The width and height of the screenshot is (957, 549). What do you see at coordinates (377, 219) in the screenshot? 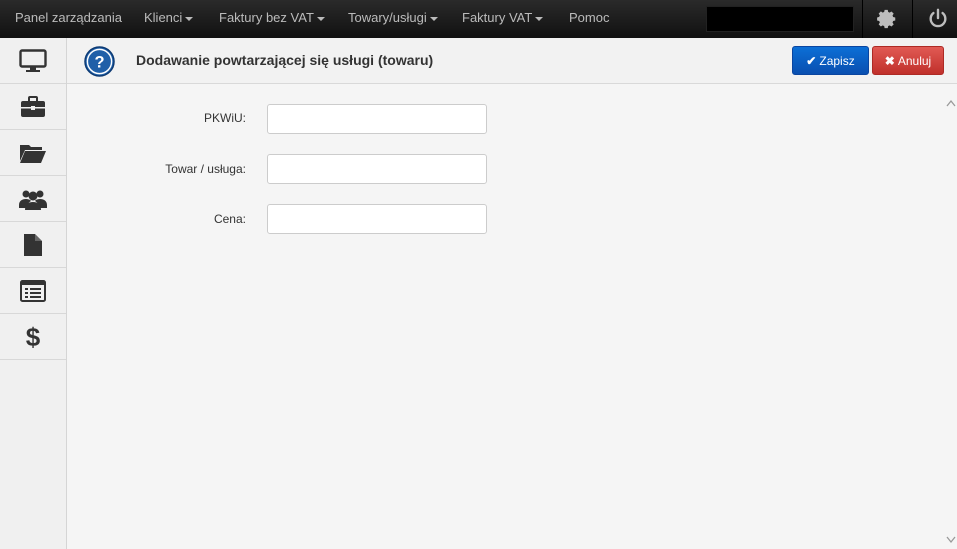
I see `price-input` at bounding box center [377, 219].